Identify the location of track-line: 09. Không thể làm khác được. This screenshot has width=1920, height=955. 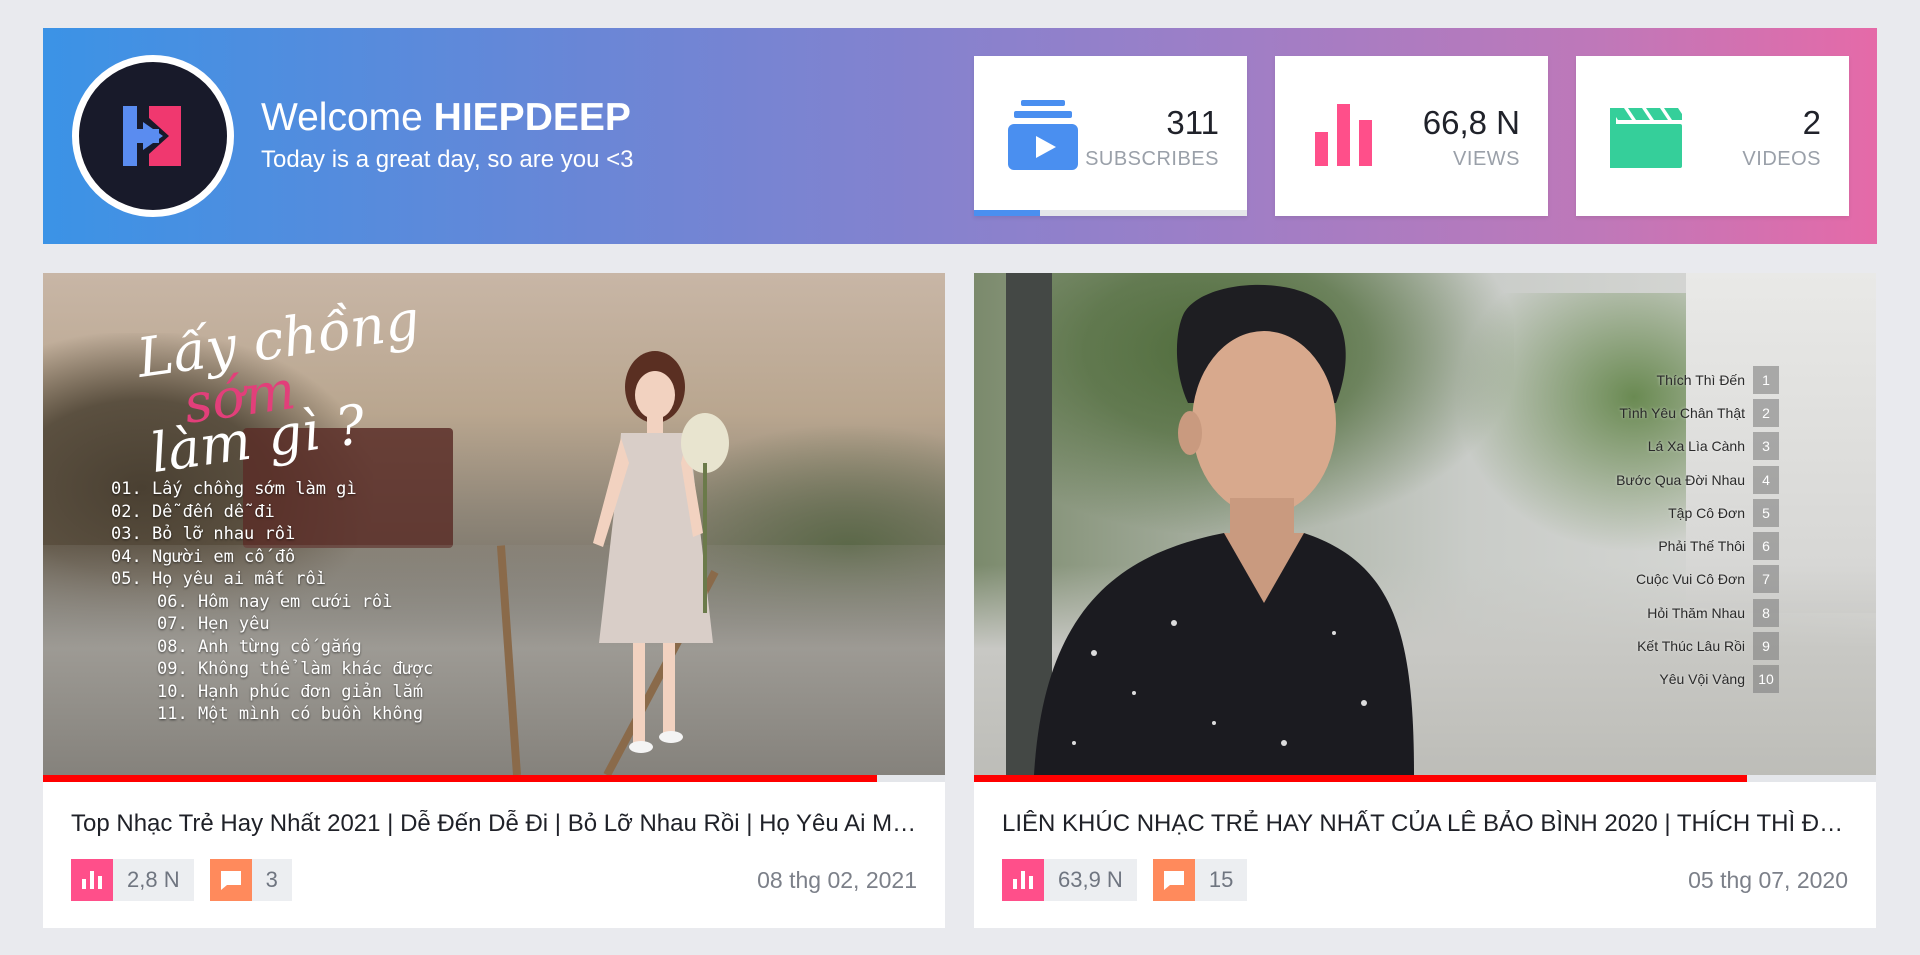
(295, 669).